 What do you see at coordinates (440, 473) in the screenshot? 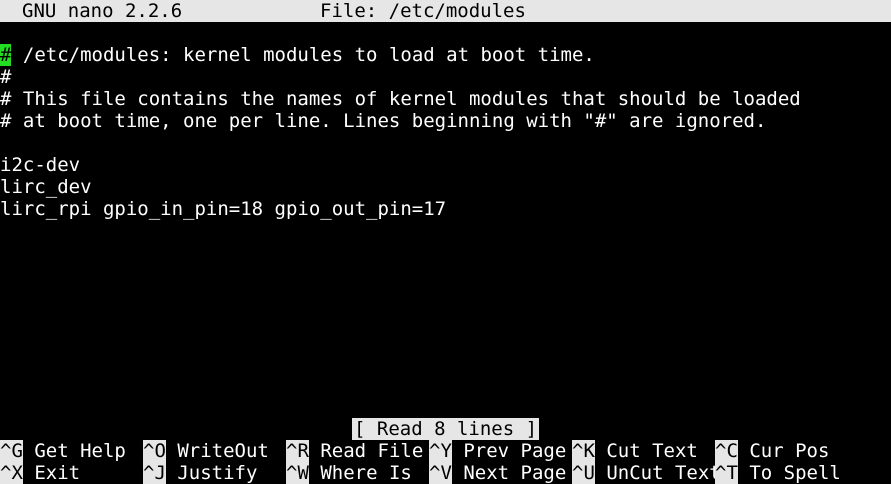
I see `shortcut-key: ^V` at bounding box center [440, 473].